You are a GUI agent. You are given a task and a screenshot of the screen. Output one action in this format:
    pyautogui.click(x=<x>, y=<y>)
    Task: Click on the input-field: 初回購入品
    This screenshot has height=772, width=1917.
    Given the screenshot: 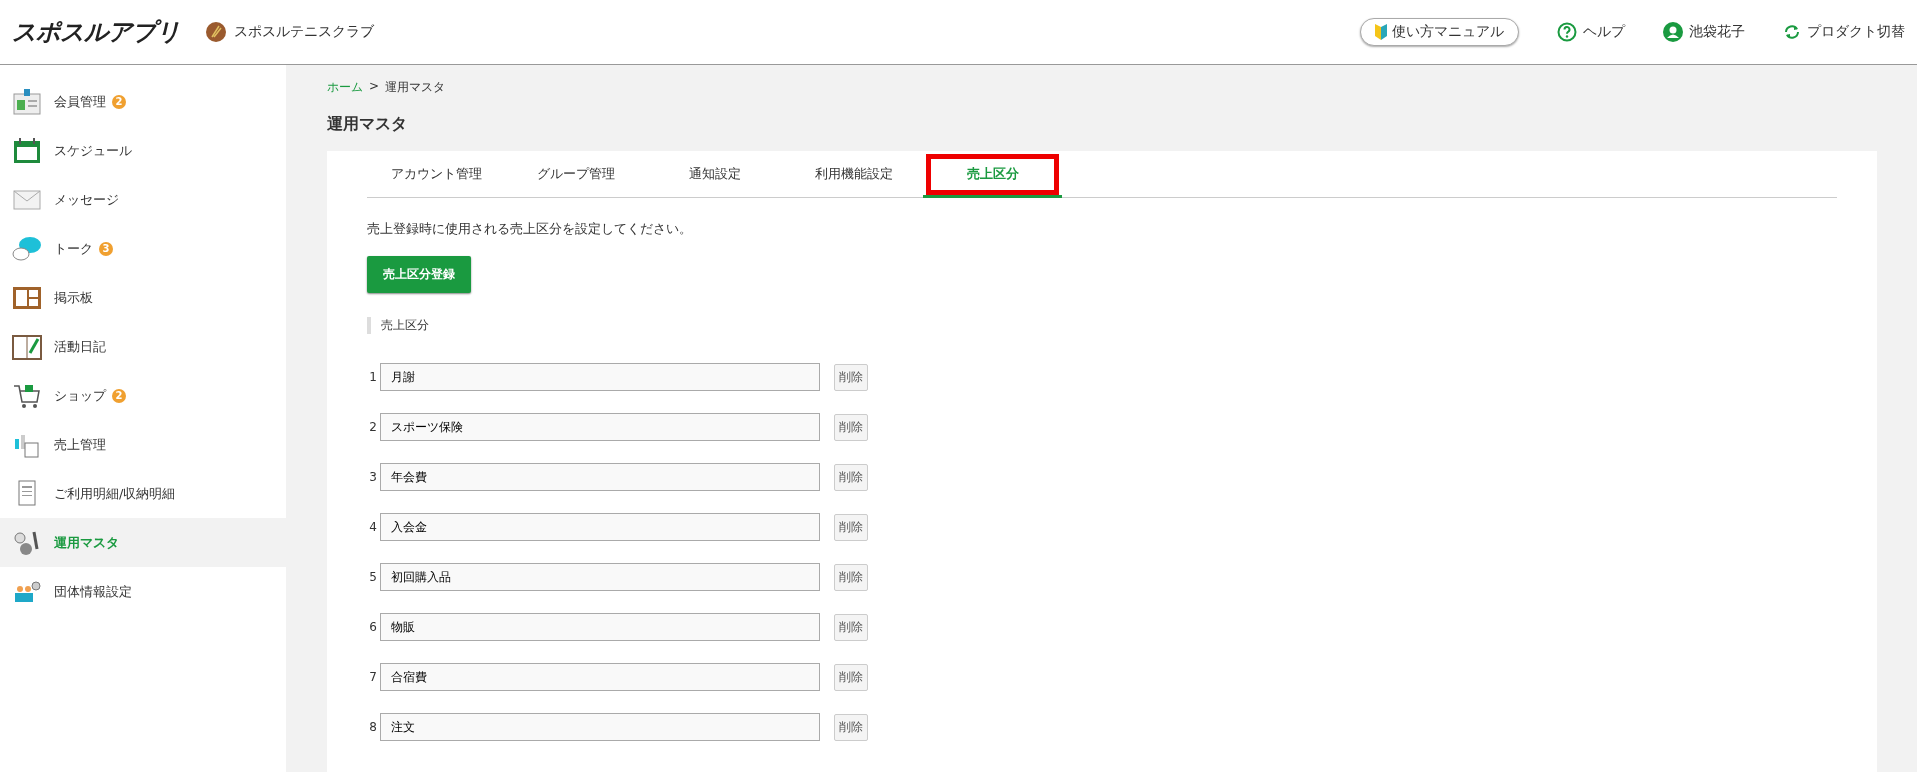 What is the action you would take?
    pyautogui.click(x=600, y=577)
    